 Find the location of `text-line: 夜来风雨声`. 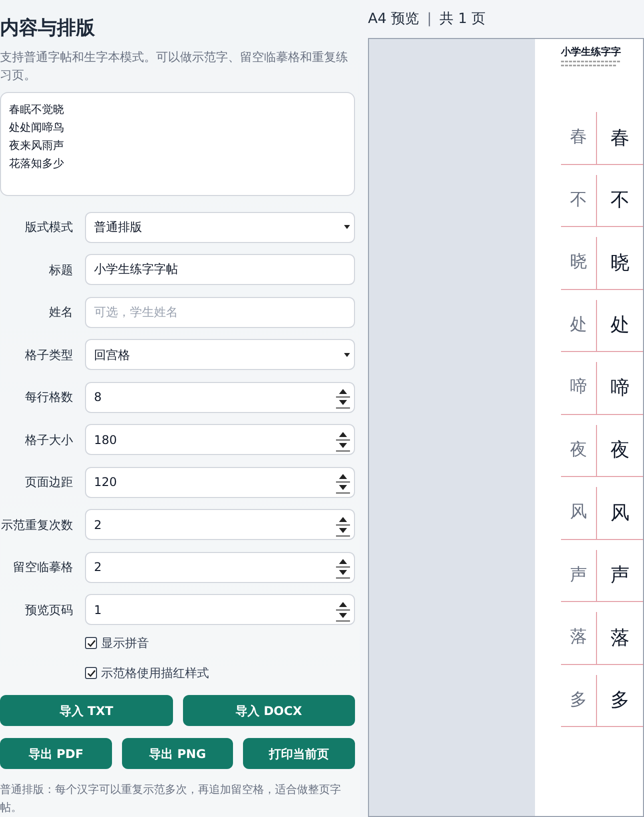

text-line: 夜来风雨声 is located at coordinates (36, 146).